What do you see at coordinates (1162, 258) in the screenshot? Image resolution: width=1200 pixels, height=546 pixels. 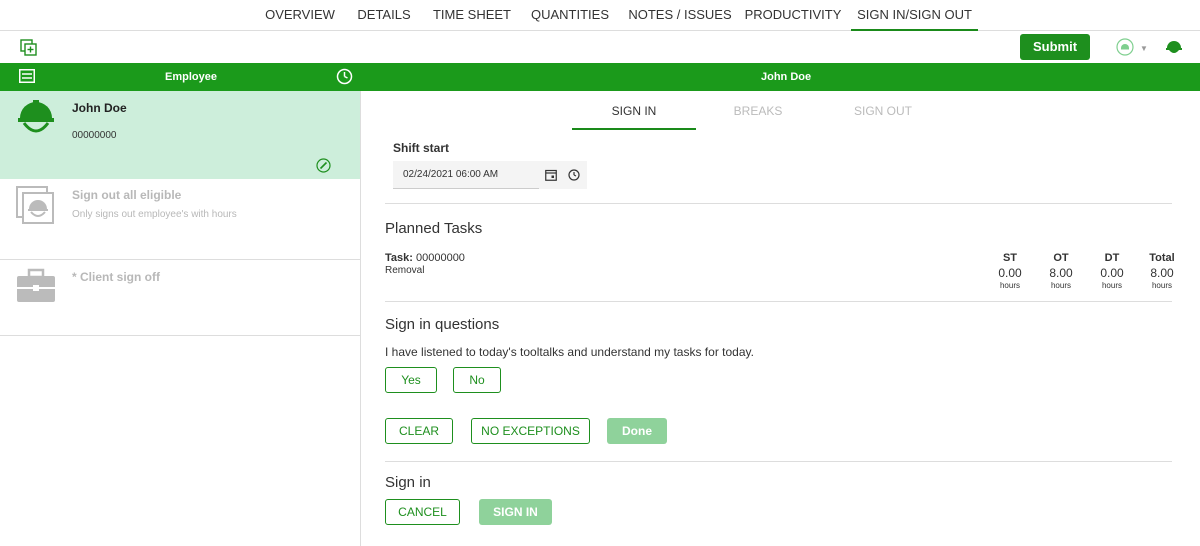 I see `hours-total-header: Total` at bounding box center [1162, 258].